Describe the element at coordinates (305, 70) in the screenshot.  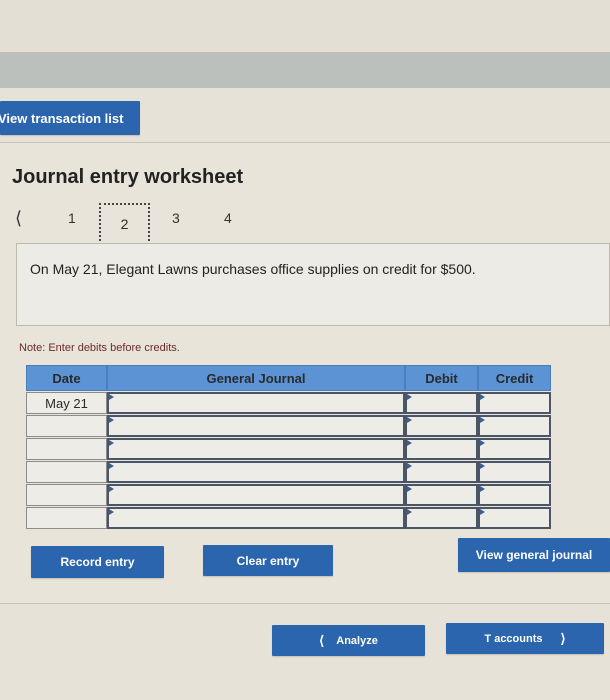
I see `header-band` at that location.